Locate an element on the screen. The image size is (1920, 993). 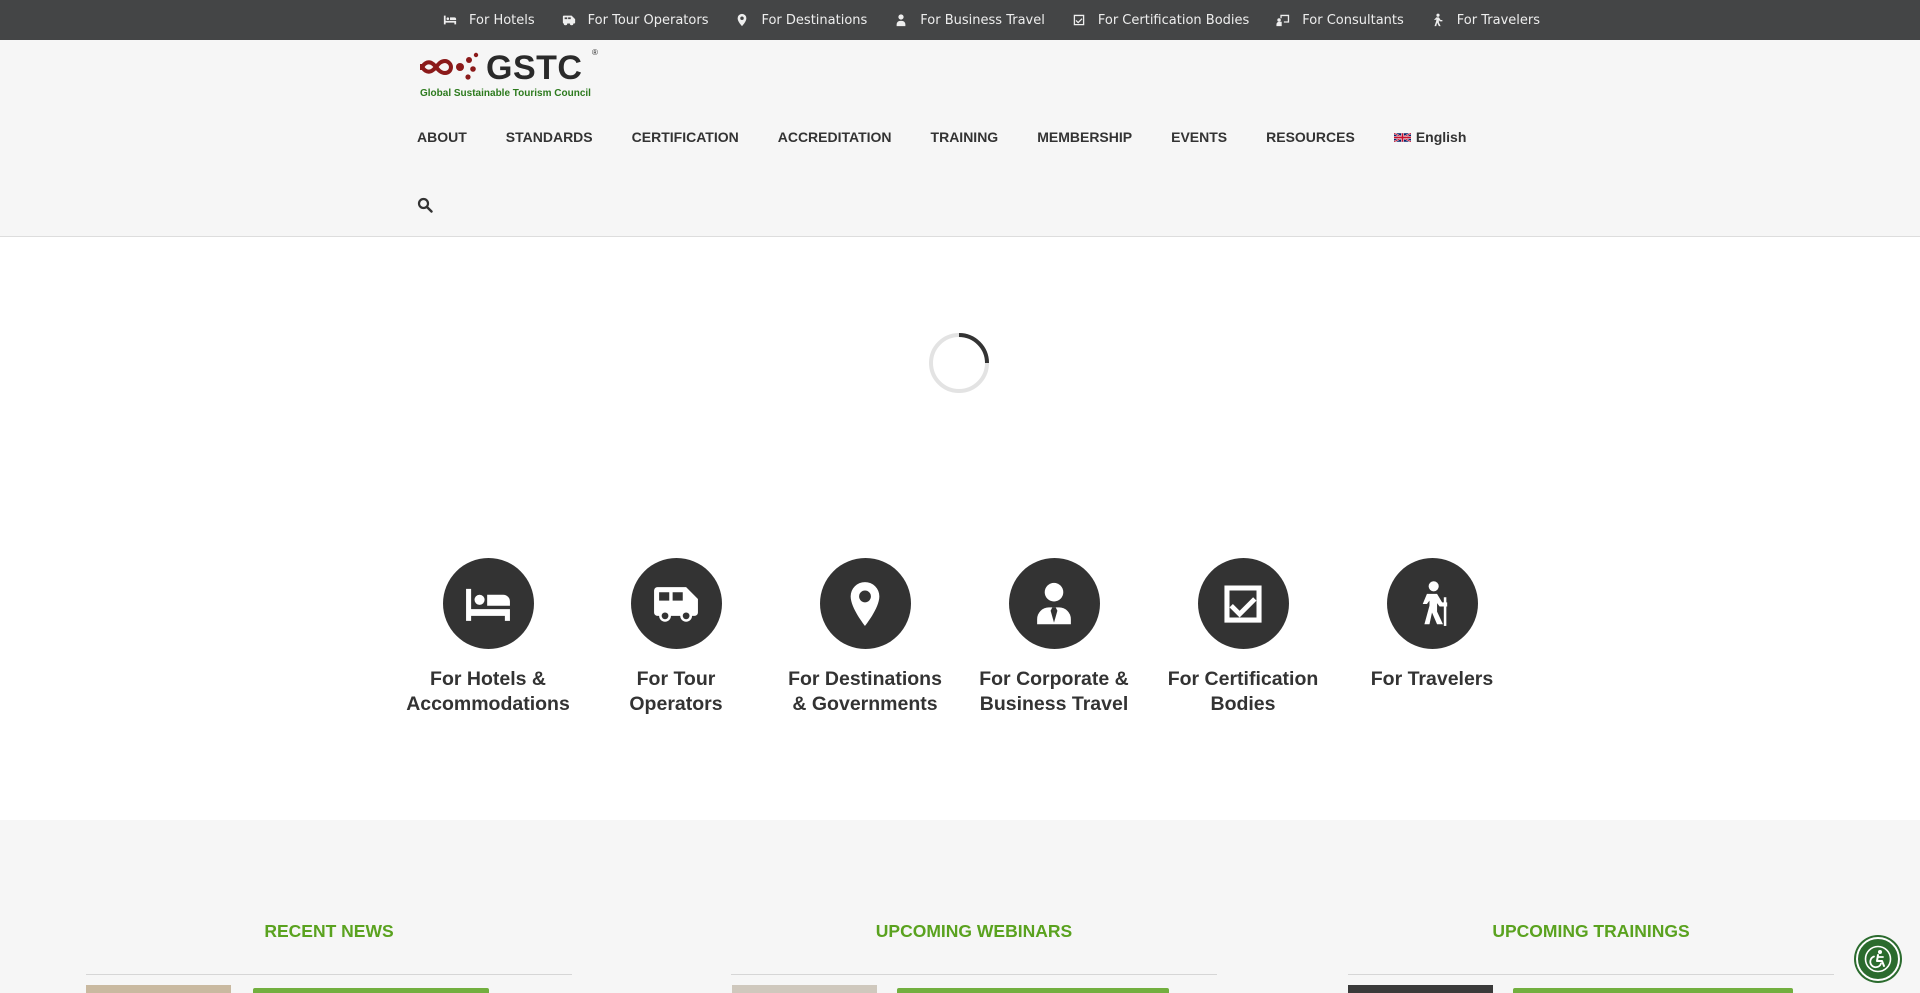
news-title-link is located at coordinates (371, 990).